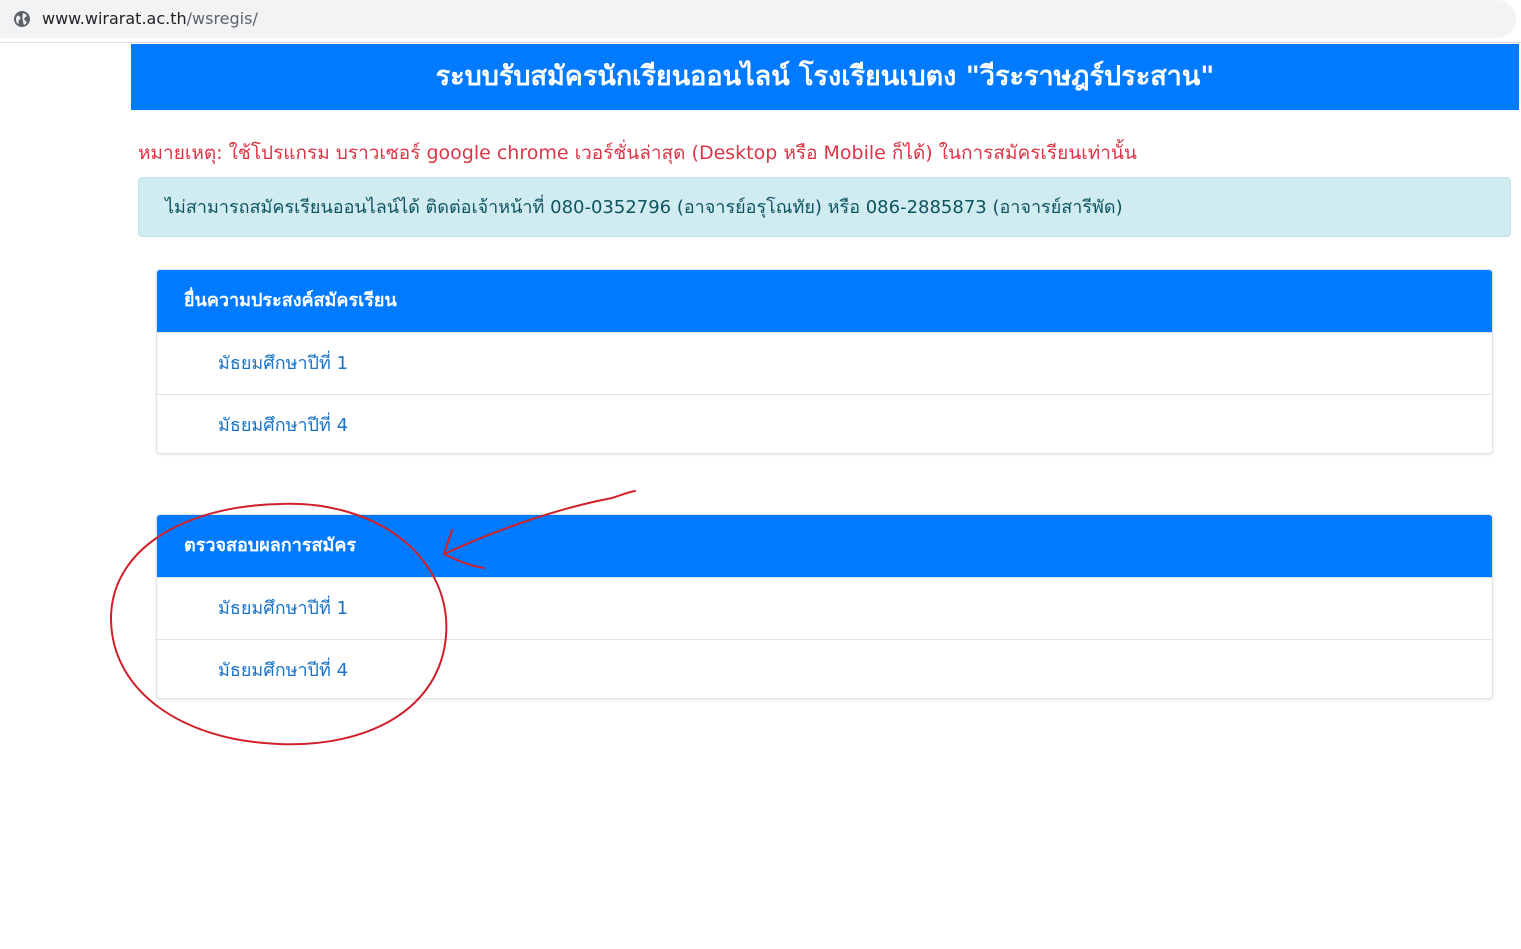  I want to click on check-m4-link: มัธยมศึกษาปีที่ 4, so click(824, 668).